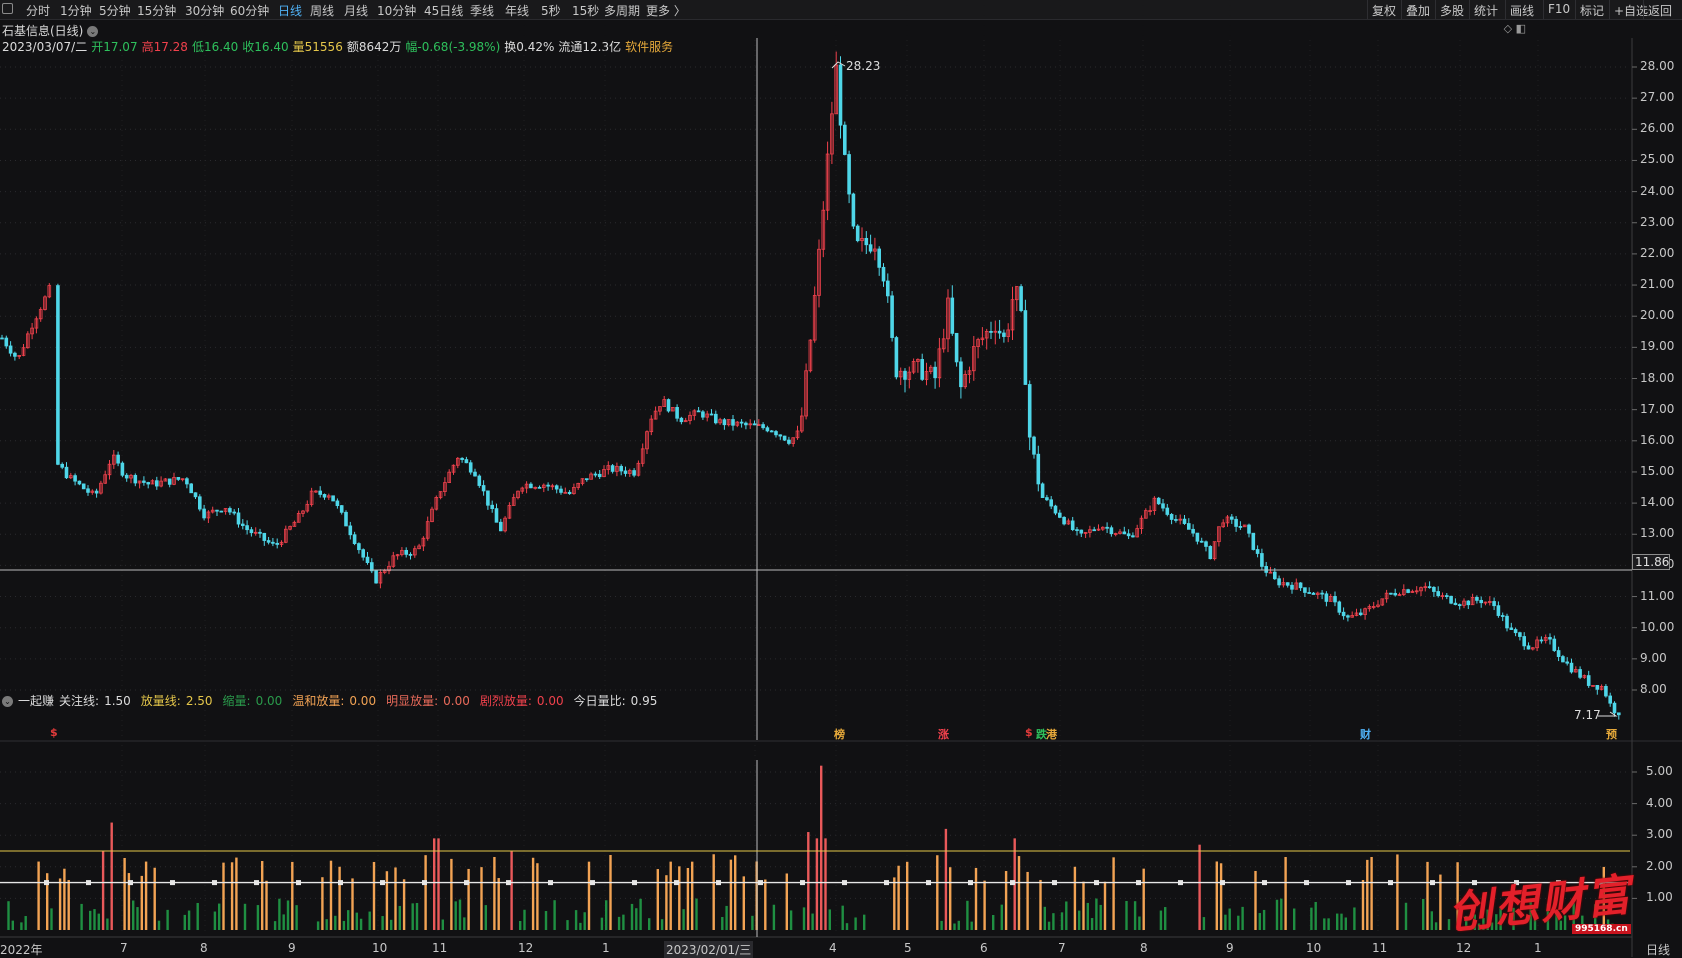  Describe the element at coordinates (1384, 10) in the screenshot. I see `toolbar-button-0: 复权` at that location.